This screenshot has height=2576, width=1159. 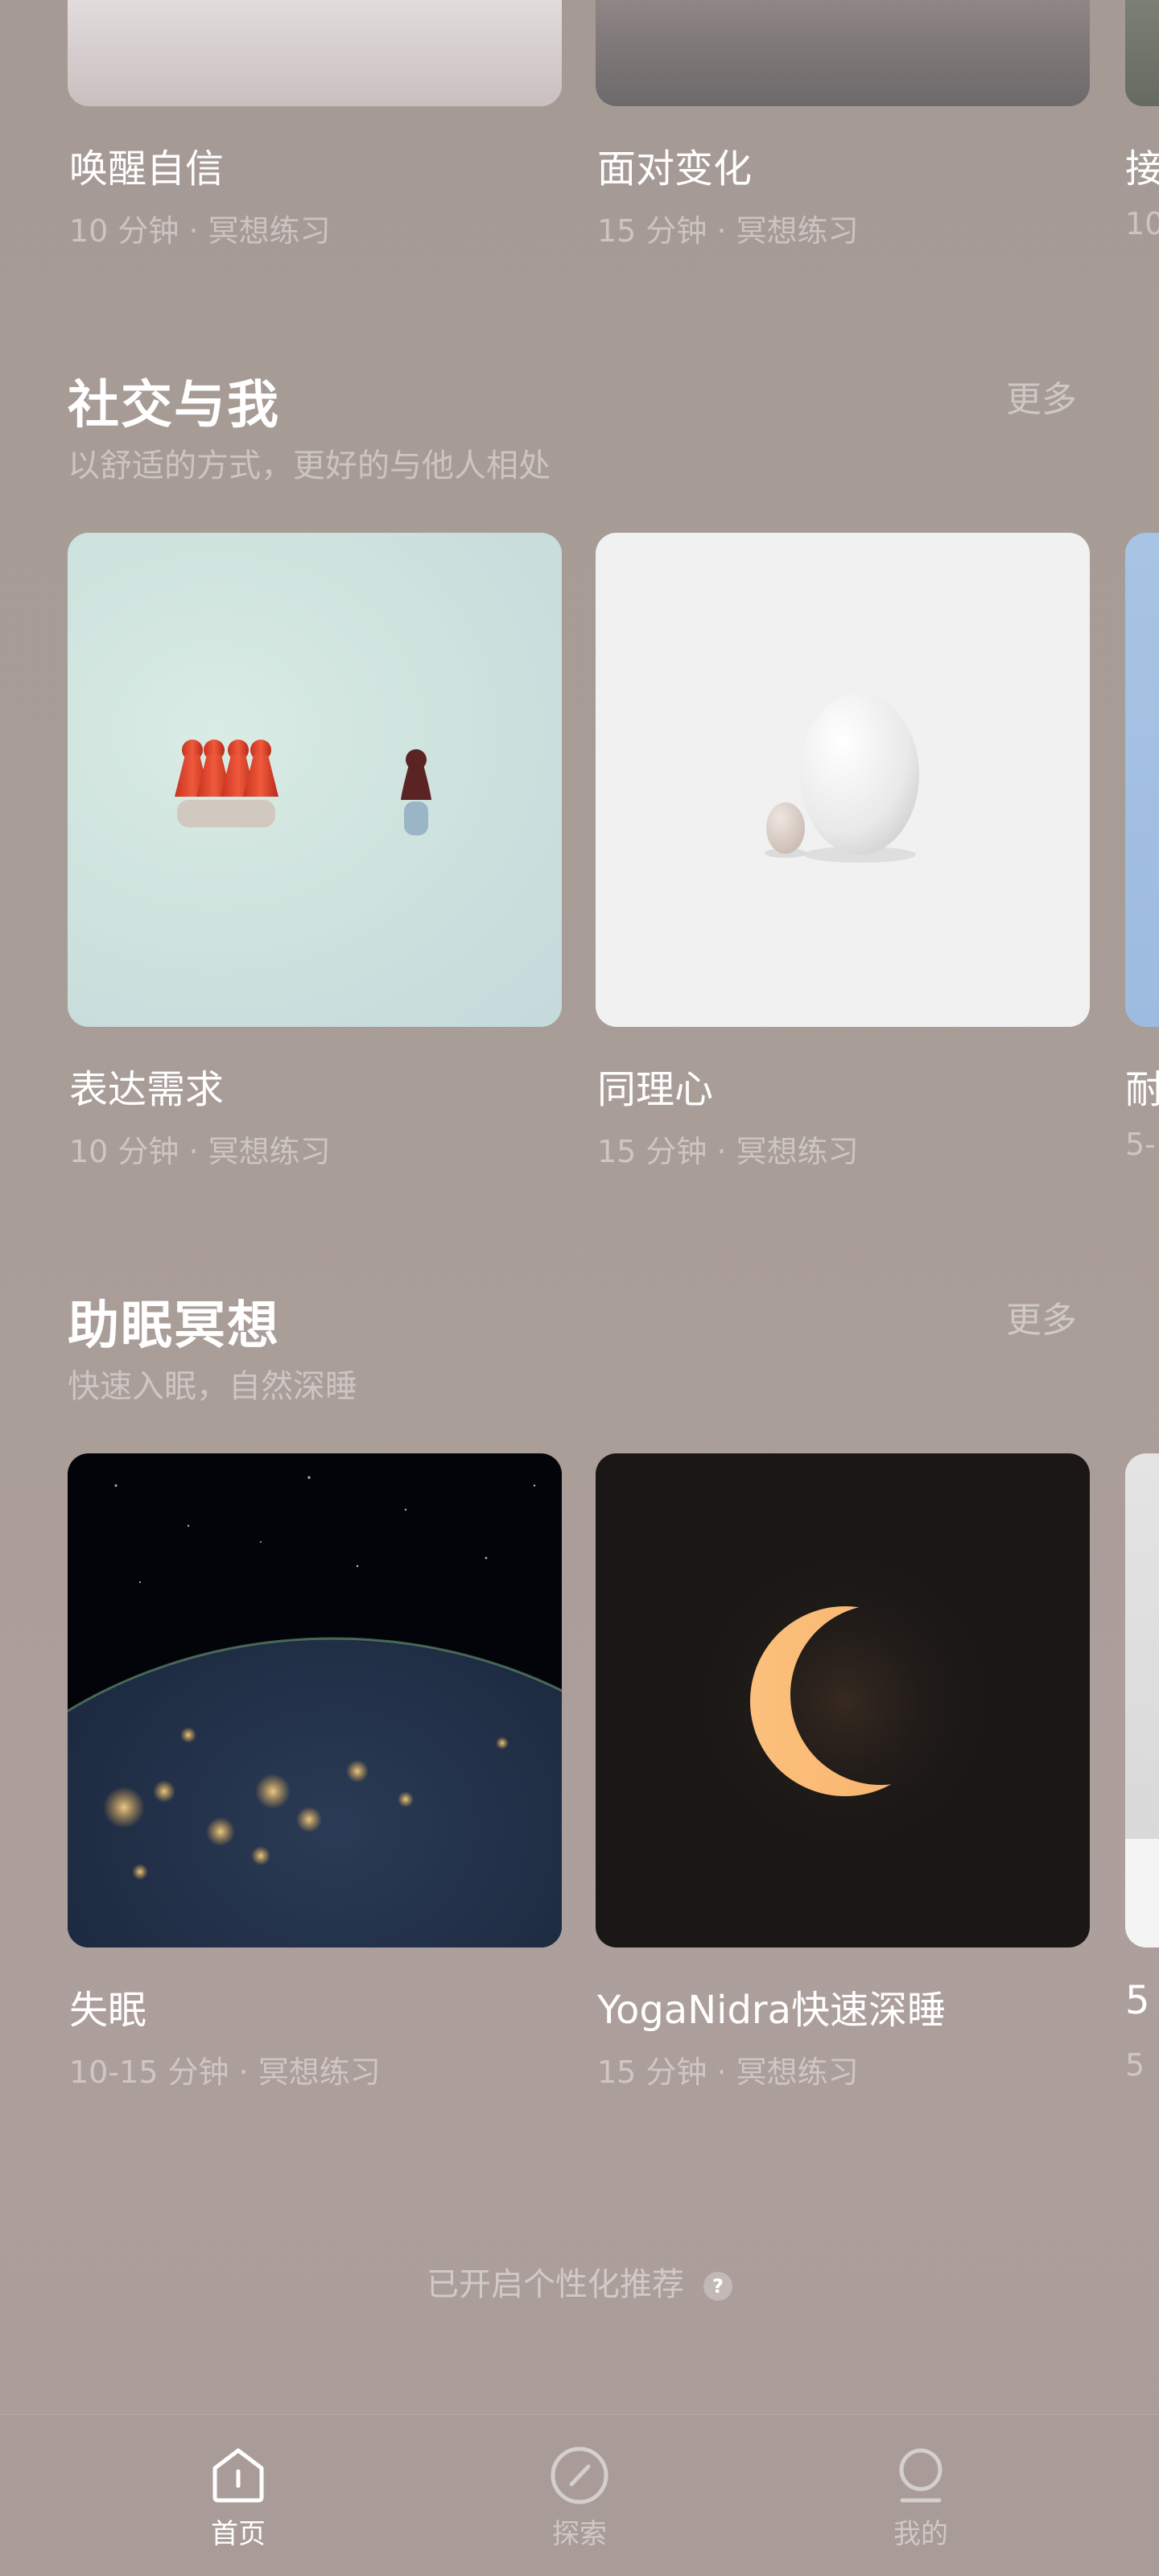 What do you see at coordinates (1142, 53) in the screenshot?
I see `card-image-peek-top` at bounding box center [1142, 53].